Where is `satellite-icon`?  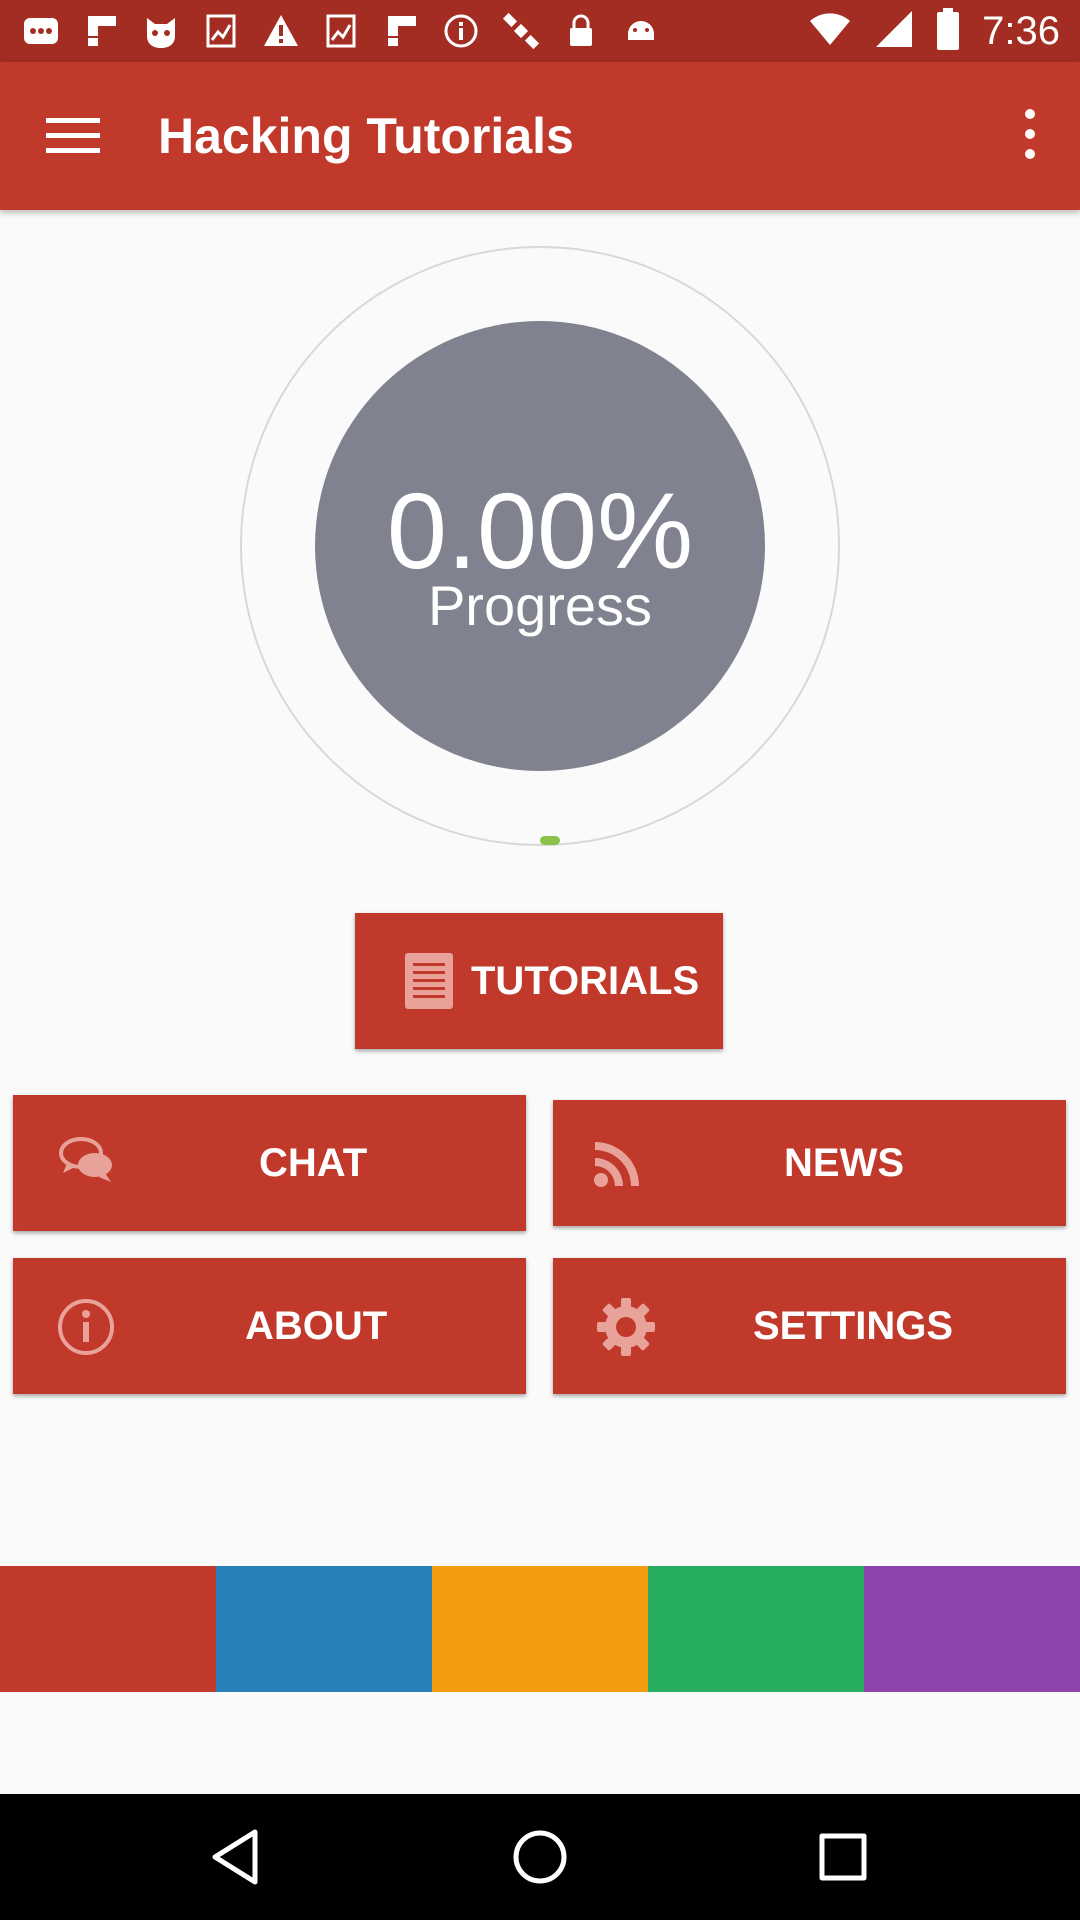 satellite-icon is located at coordinates (521, 31).